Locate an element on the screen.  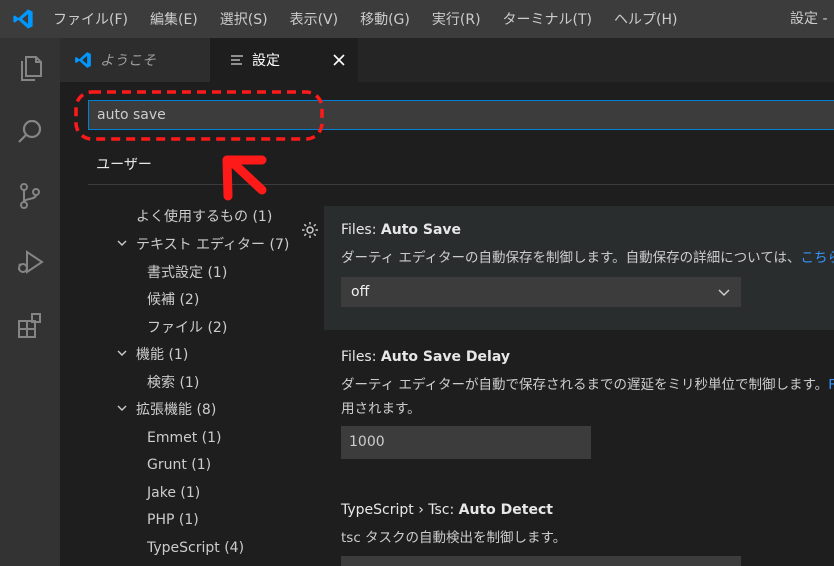
menu-view: 表示(V) is located at coordinates (314, 19).